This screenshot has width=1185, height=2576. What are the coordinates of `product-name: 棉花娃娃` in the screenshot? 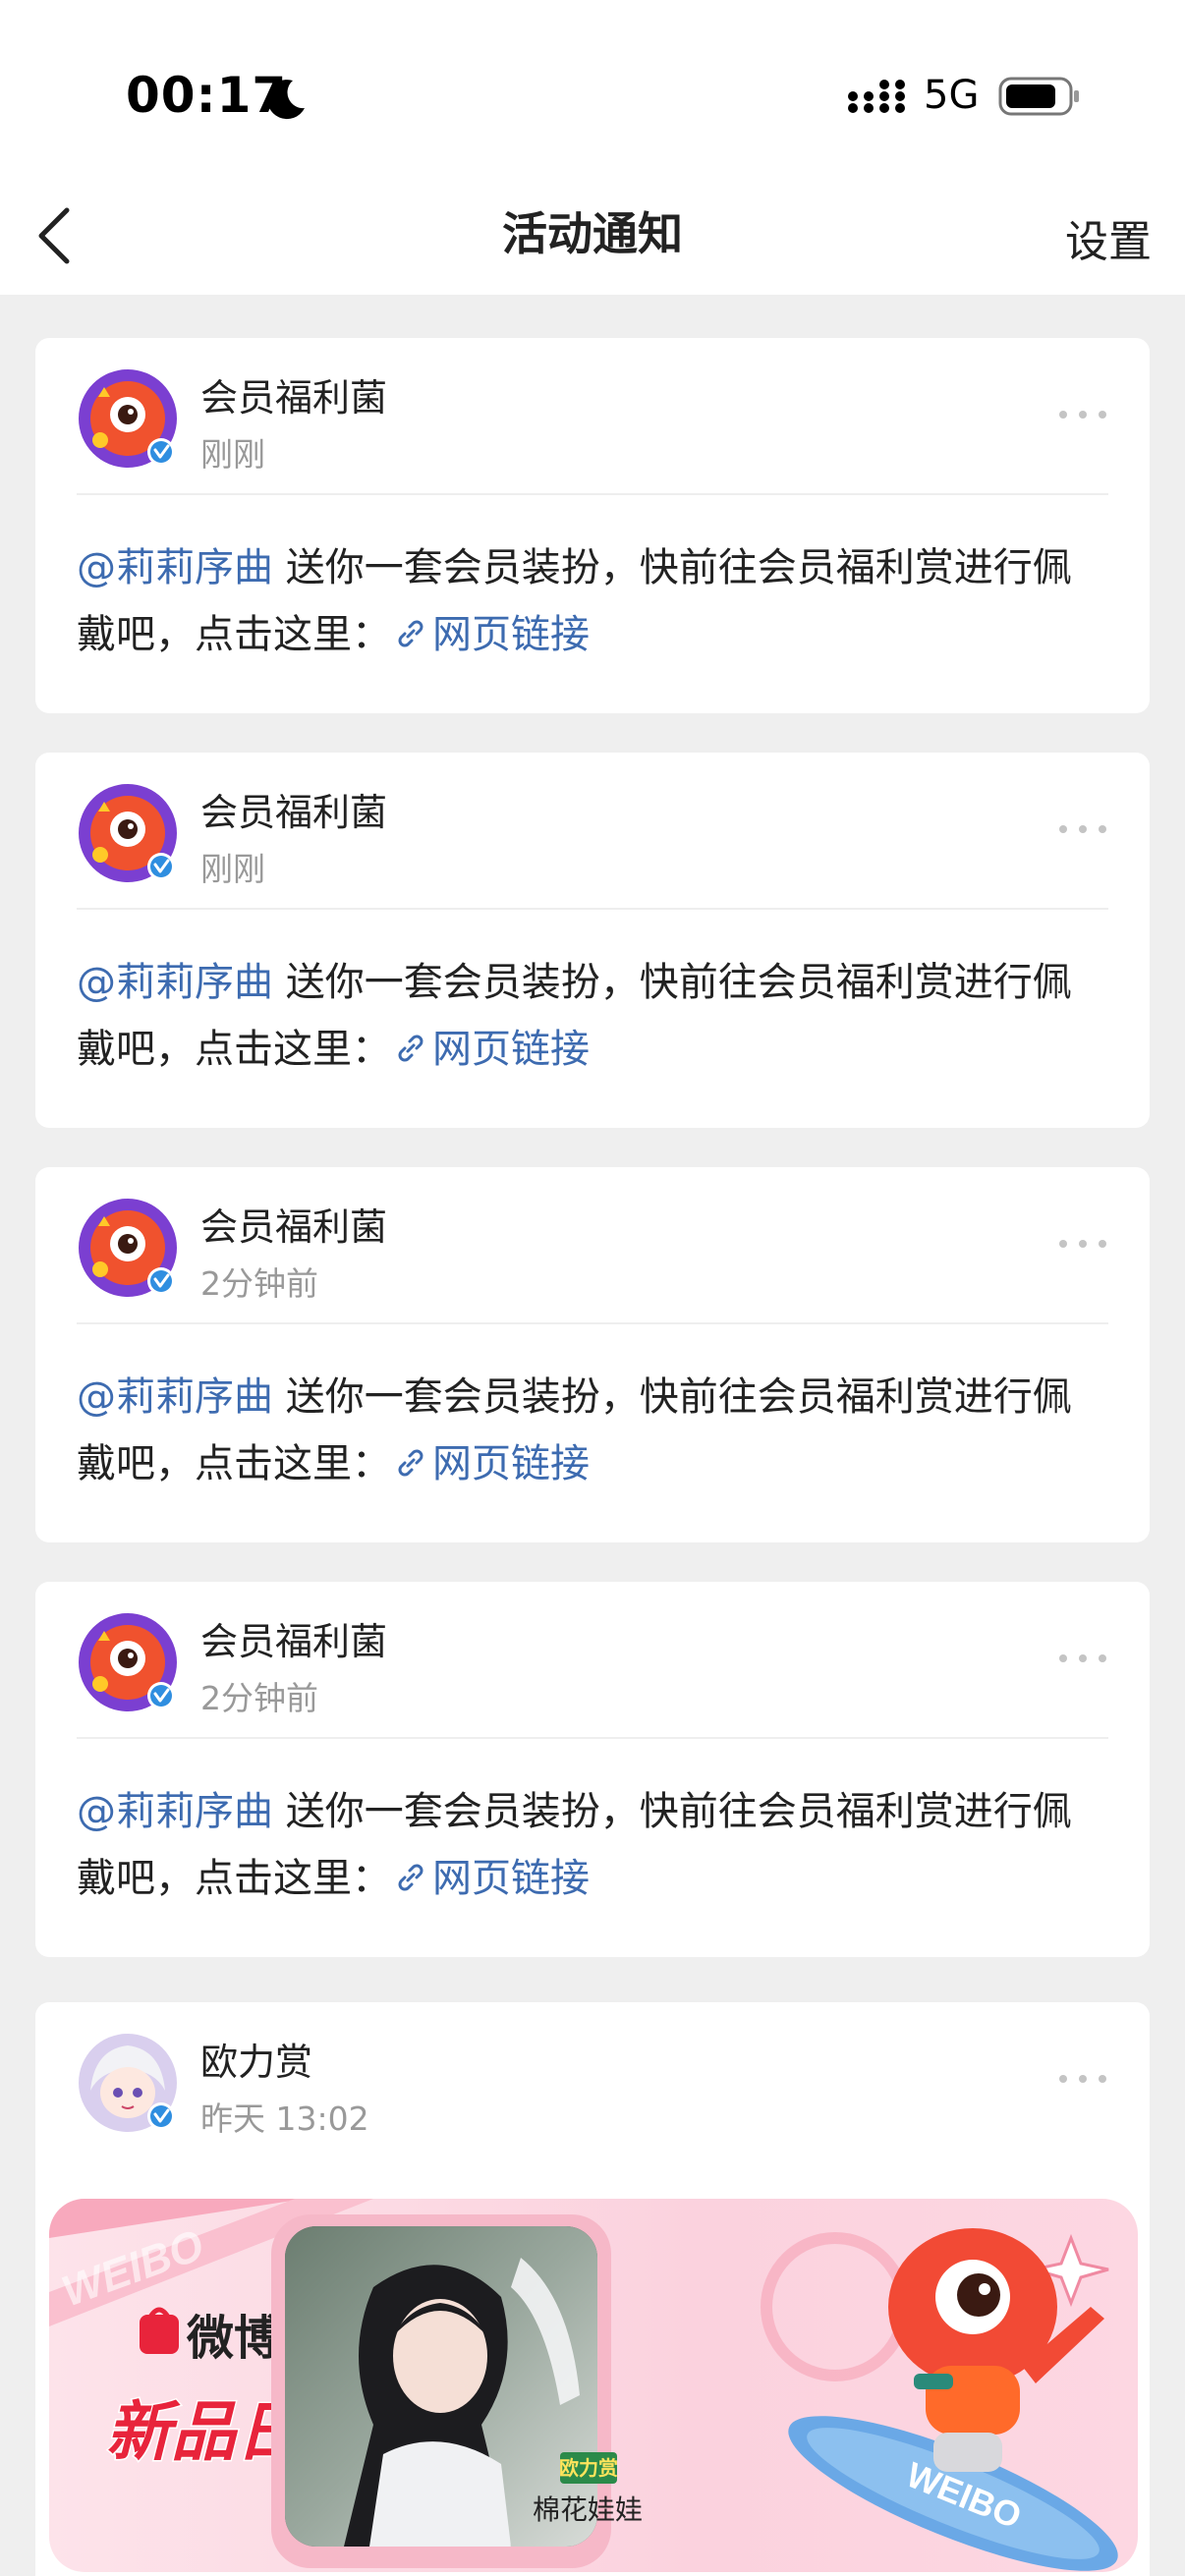 It's located at (588, 2509).